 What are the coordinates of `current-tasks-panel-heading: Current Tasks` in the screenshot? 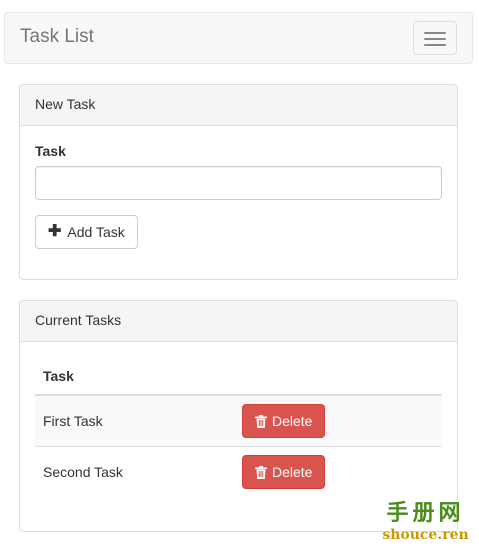 It's located at (238, 321).